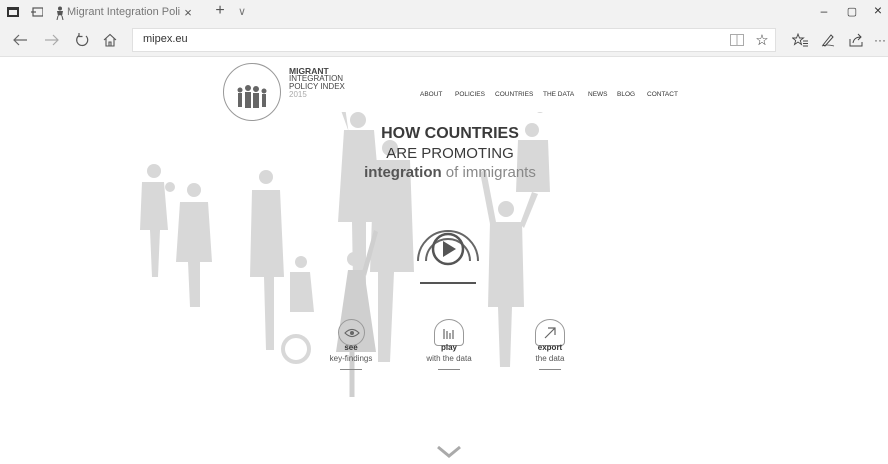 This screenshot has height=464, width=888. What do you see at coordinates (403, 172) in the screenshot?
I see `hero-line-3-emphasis: integration` at bounding box center [403, 172].